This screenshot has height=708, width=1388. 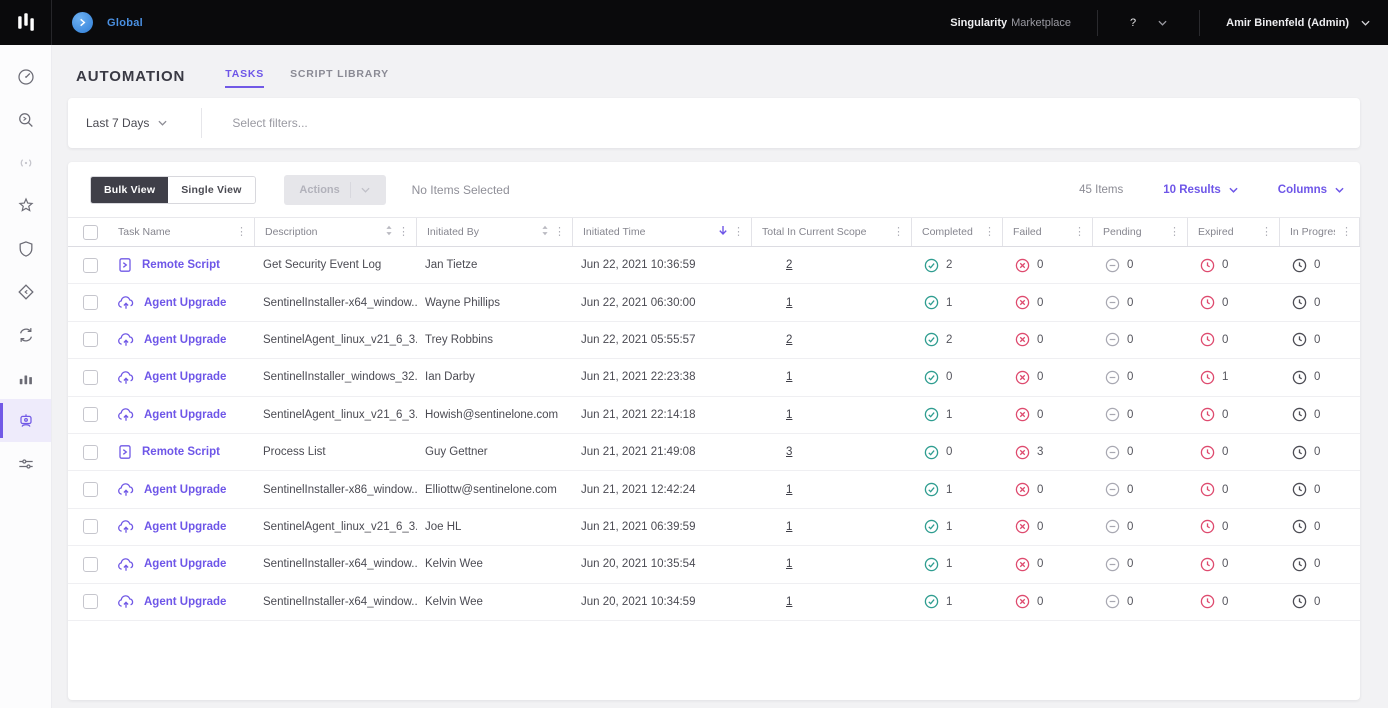 I want to click on sidebar-item-settings, so click(x=25, y=463).